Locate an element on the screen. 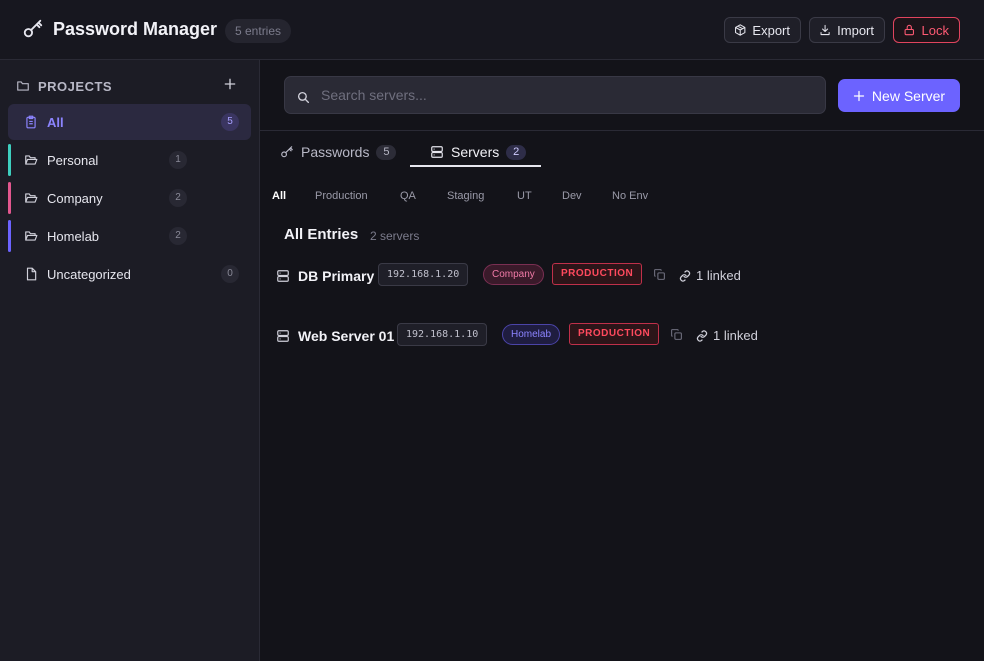 This screenshot has height=661, width=984. plus-icon is located at coordinates (859, 95).